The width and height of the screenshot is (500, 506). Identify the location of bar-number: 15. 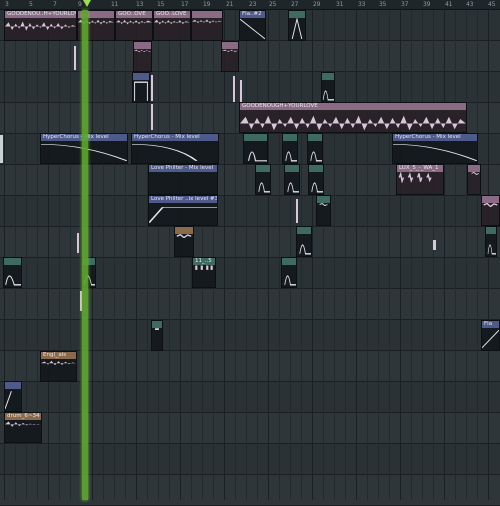
(161, 4).